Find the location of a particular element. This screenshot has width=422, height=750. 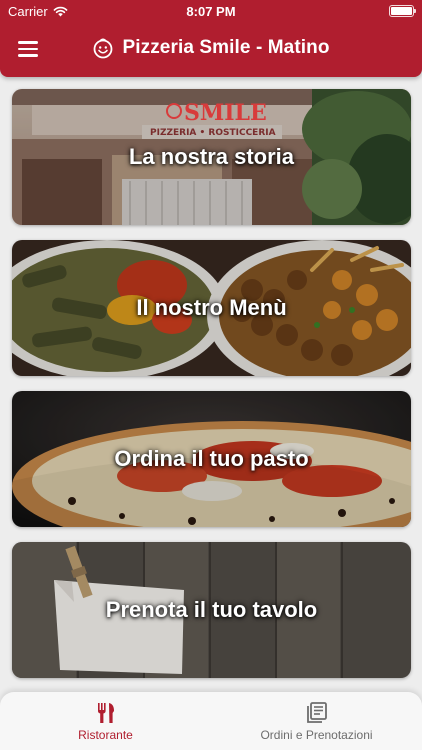

menu-card-label: Il nostro Menù is located at coordinates (211, 307).